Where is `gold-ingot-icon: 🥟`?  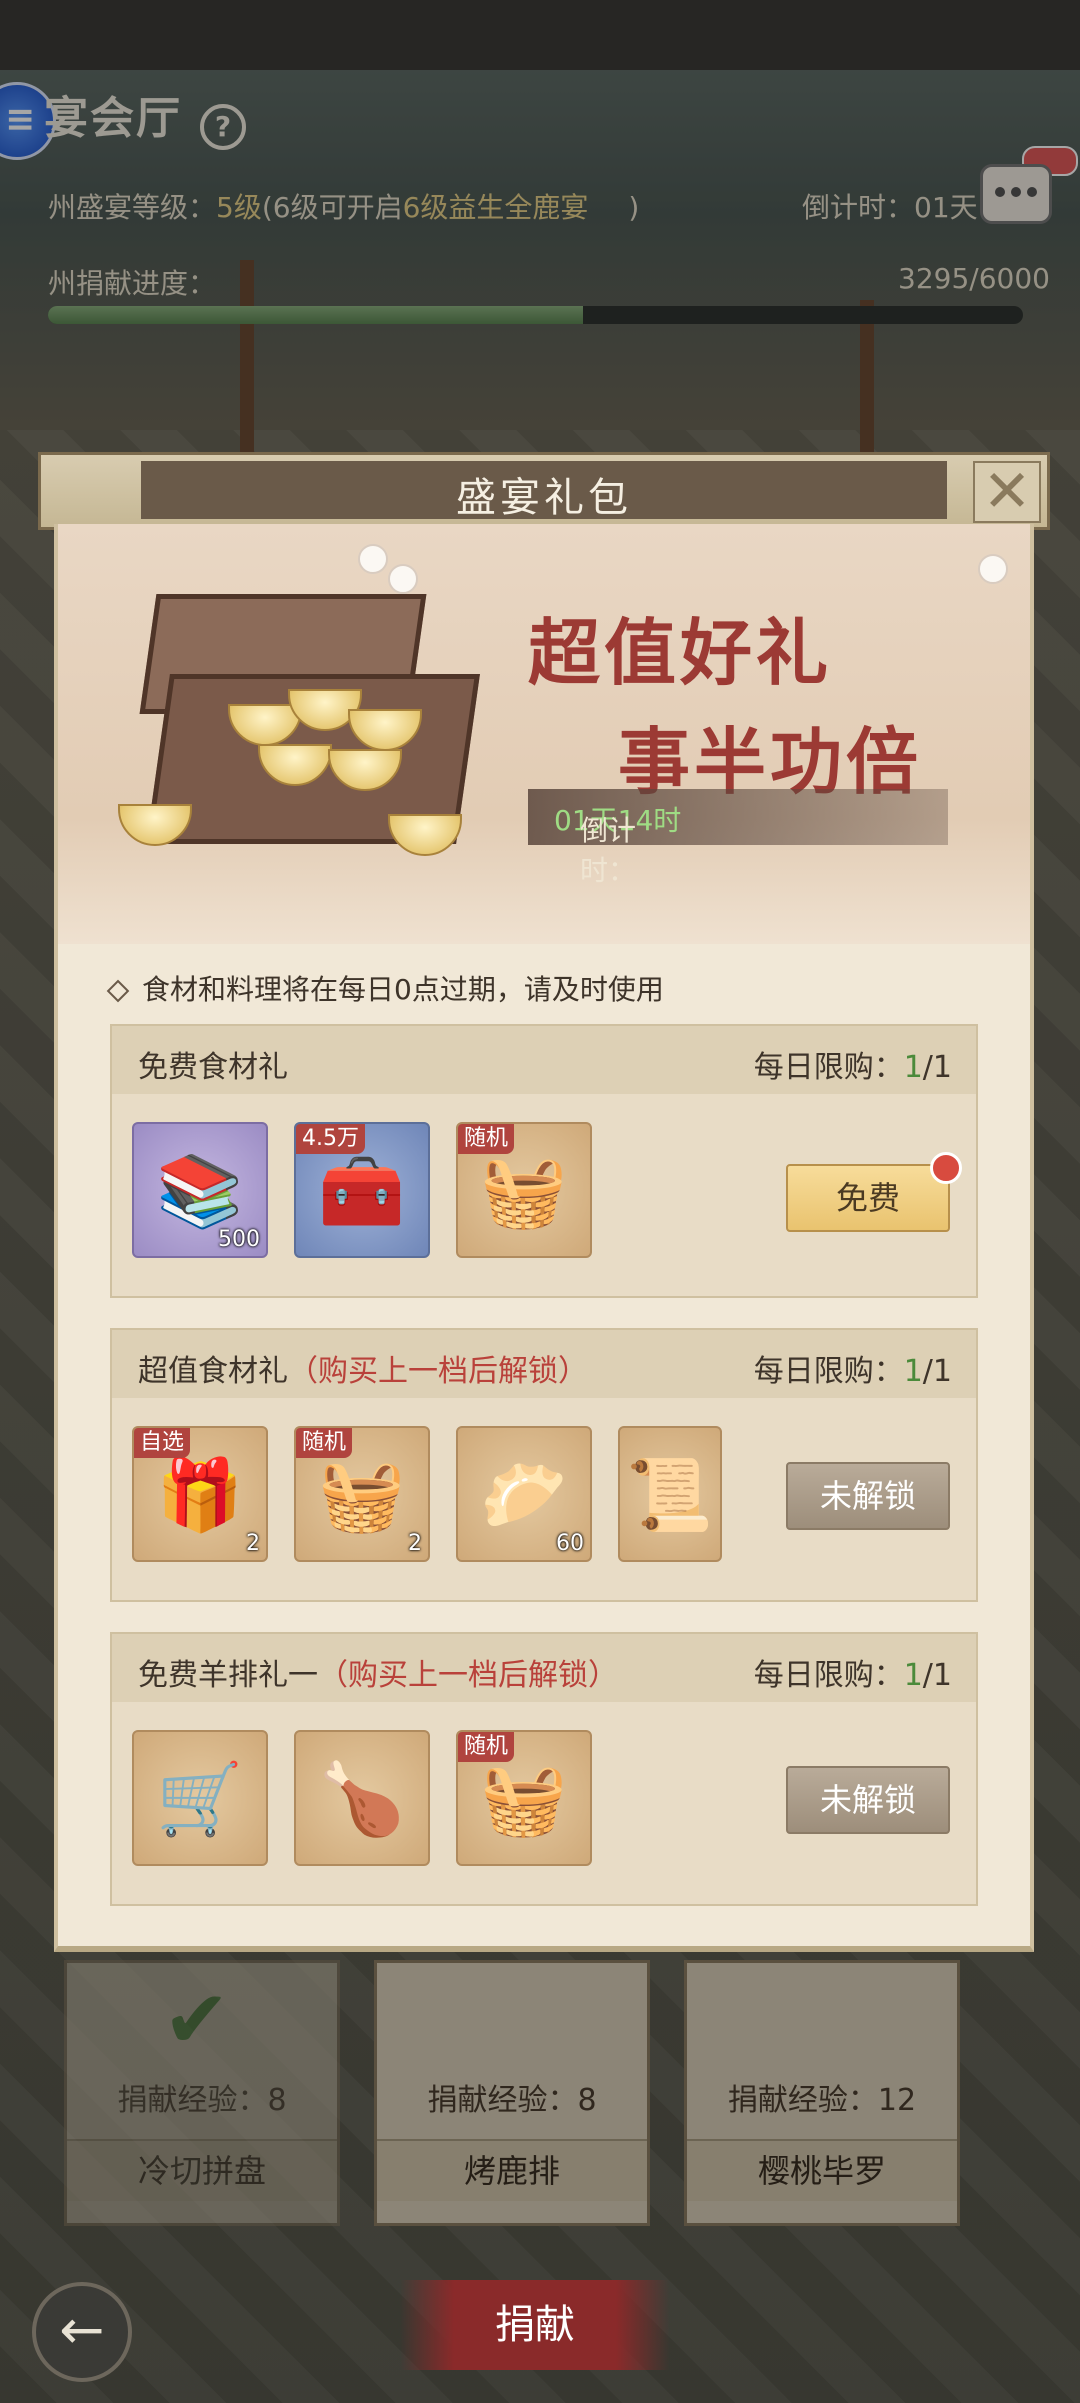 gold-ingot-icon: 🥟 is located at coordinates (524, 1495).